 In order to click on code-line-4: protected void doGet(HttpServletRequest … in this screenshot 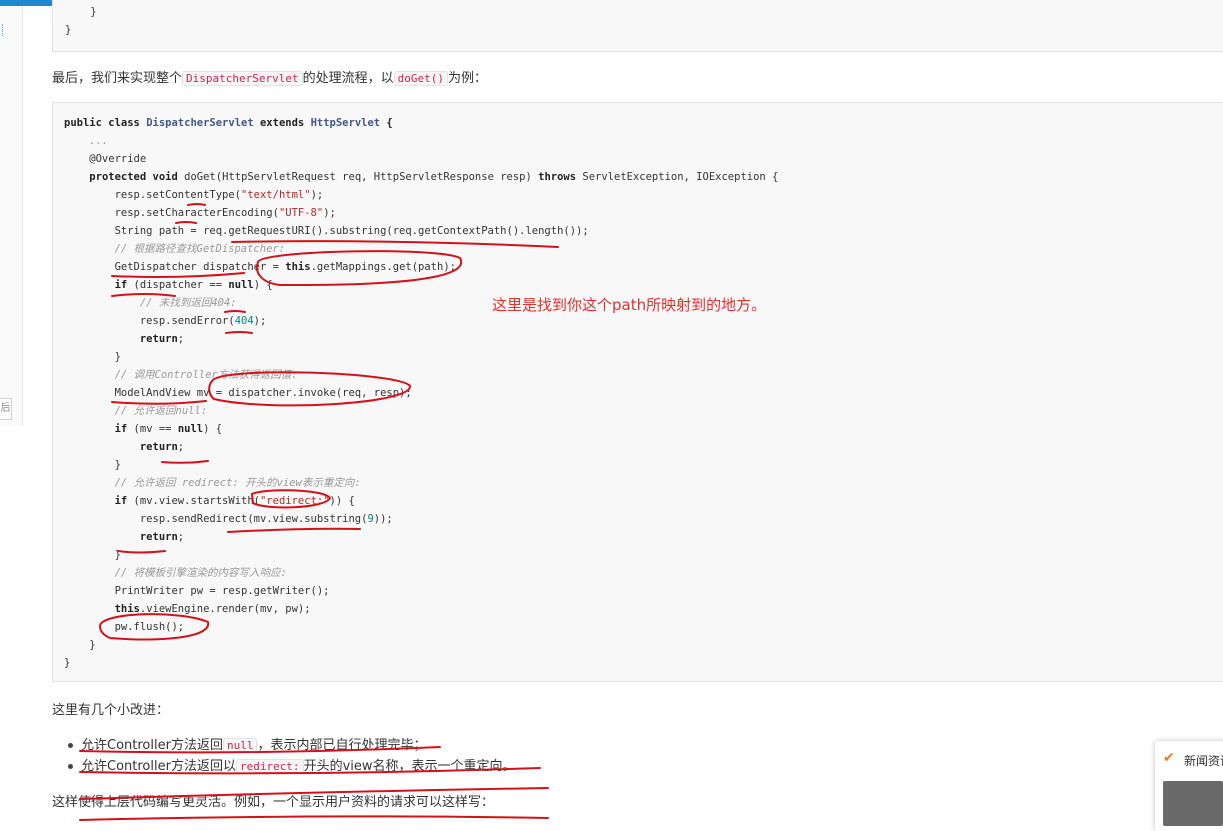, I will do `click(434, 177)`.